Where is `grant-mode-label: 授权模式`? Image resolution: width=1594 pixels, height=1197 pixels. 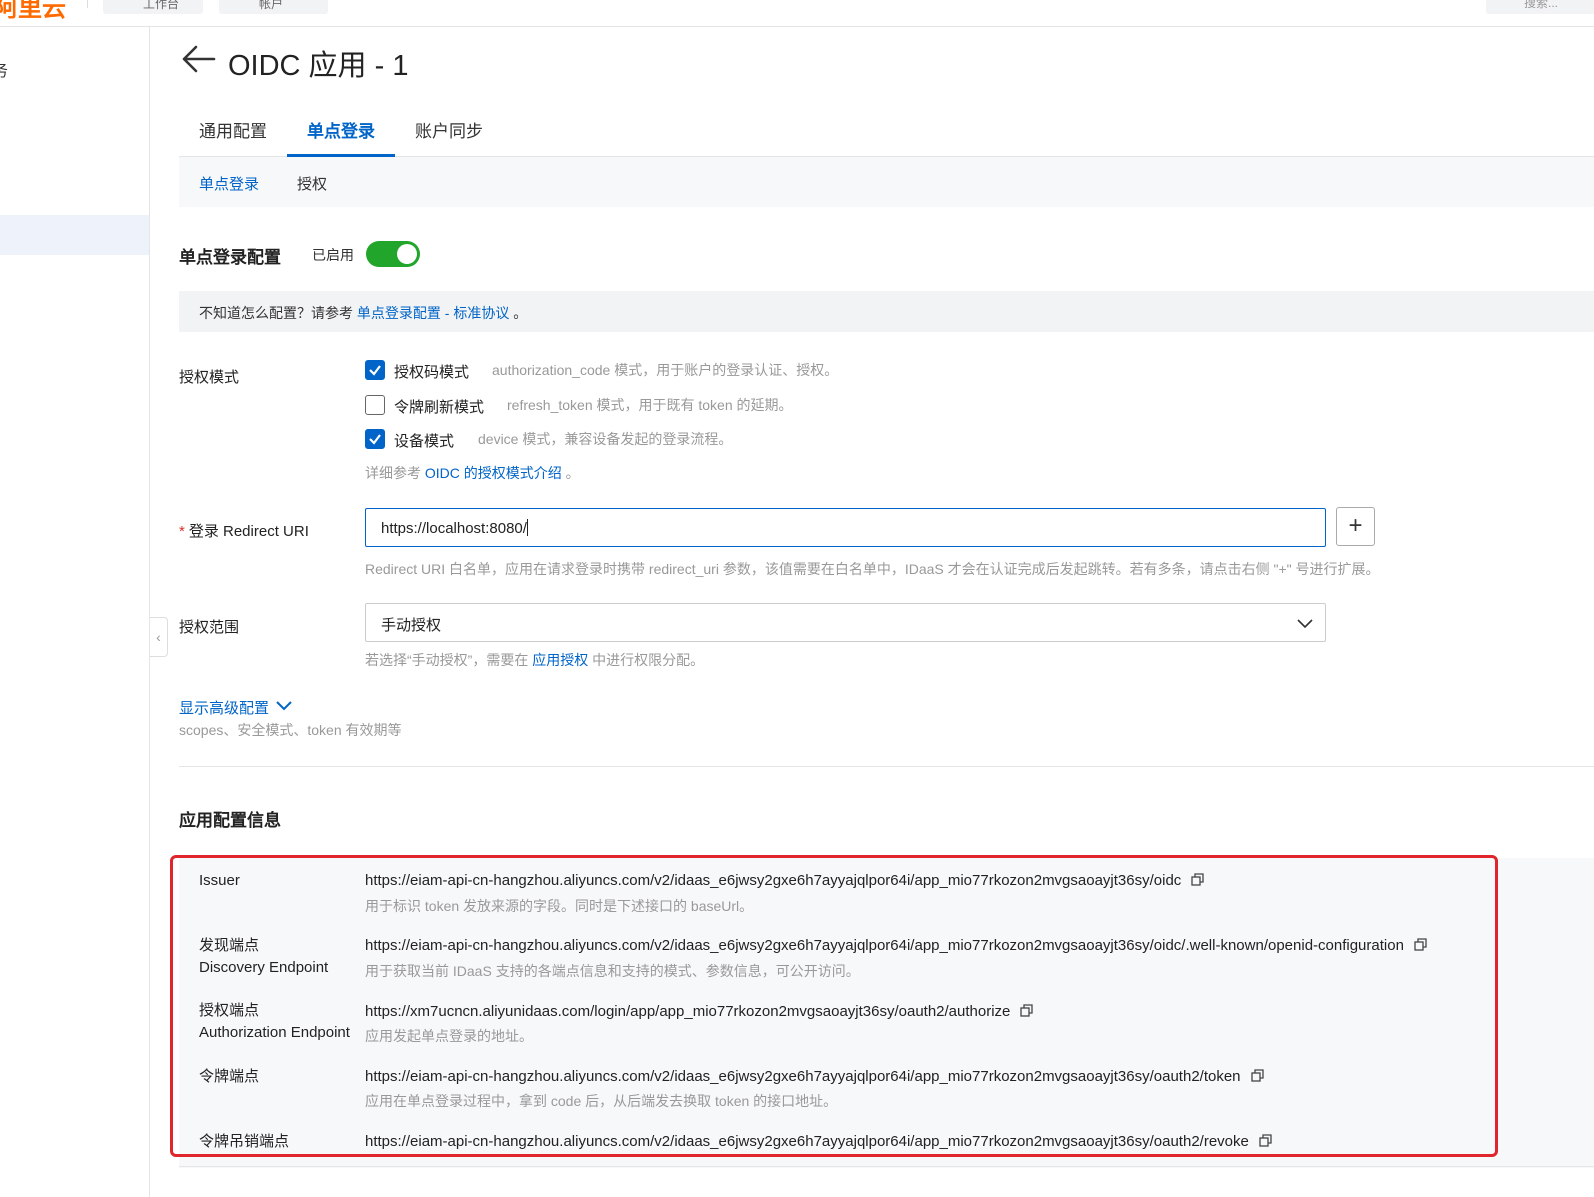
grant-mode-label: 授权模式 is located at coordinates (209, 377).